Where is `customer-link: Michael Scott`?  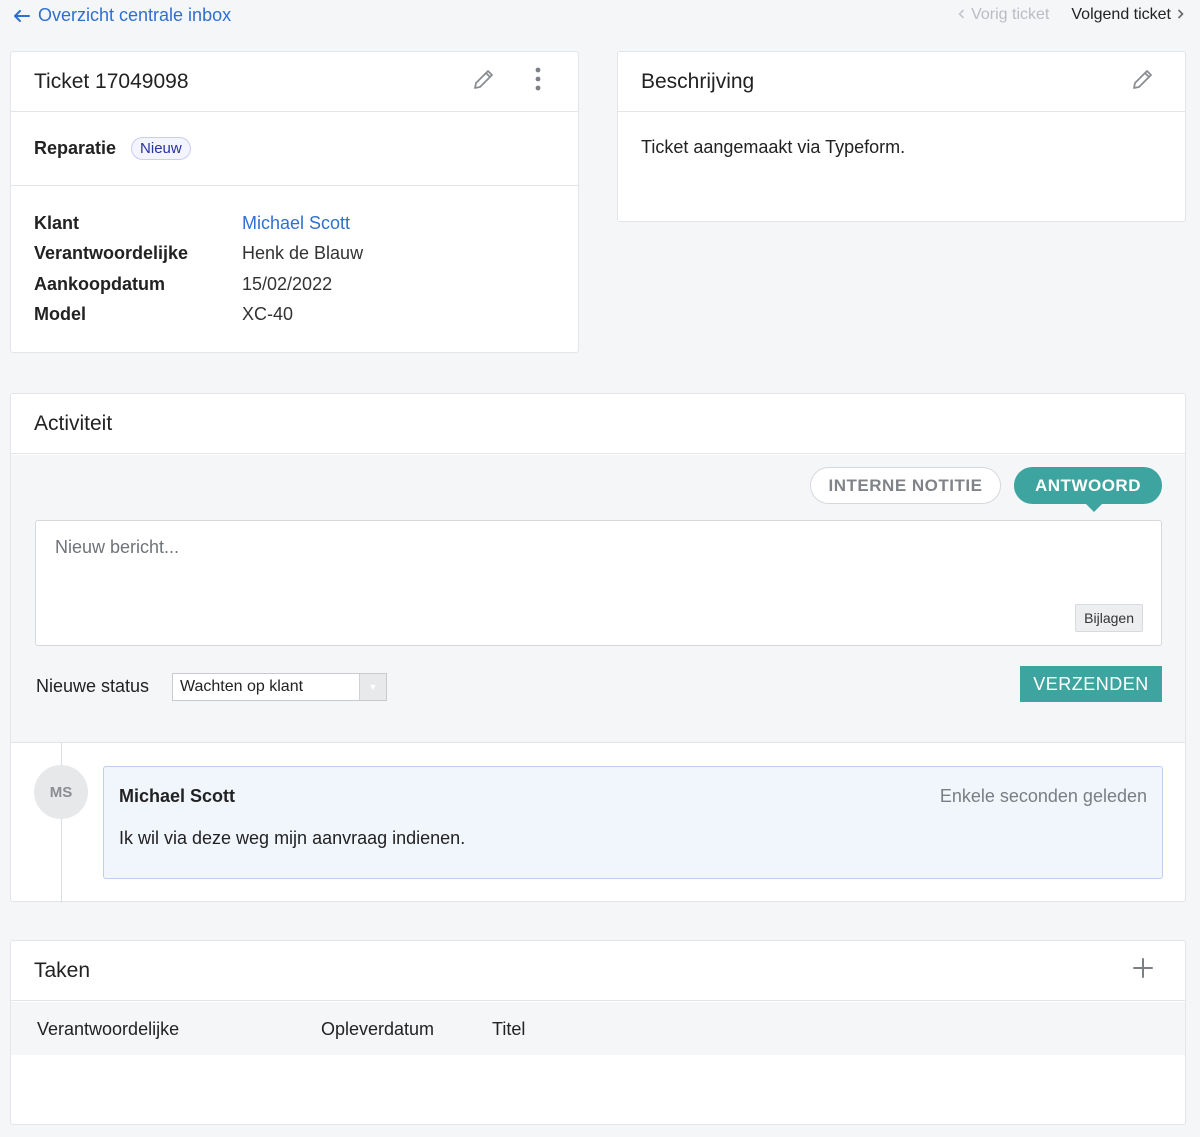
customer-link: Michael Scott is located at coordinates (296, 223).